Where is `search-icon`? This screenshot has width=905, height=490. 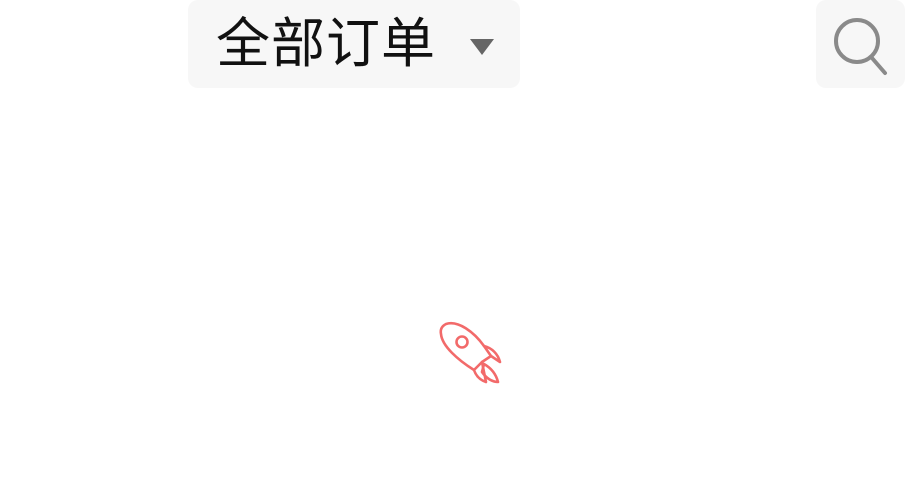 search-icon is located at coordinates (860, 46).